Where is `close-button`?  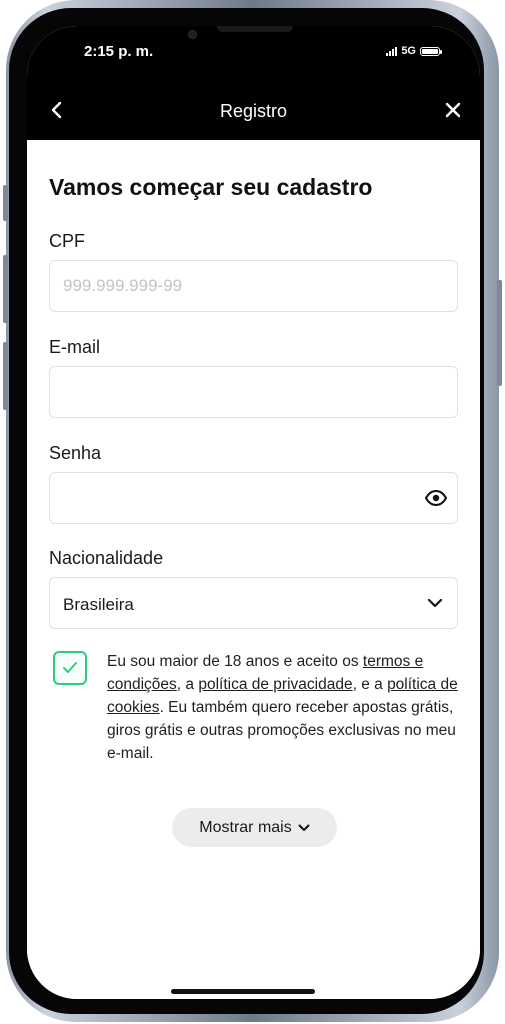 close-button is located at coordinates (453, 110).